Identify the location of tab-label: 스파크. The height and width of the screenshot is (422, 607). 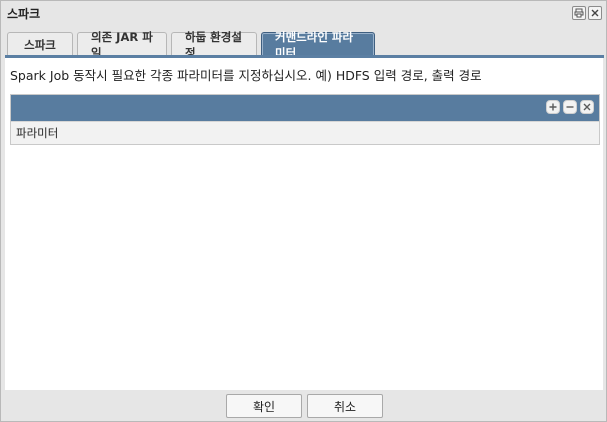
(40, 44).